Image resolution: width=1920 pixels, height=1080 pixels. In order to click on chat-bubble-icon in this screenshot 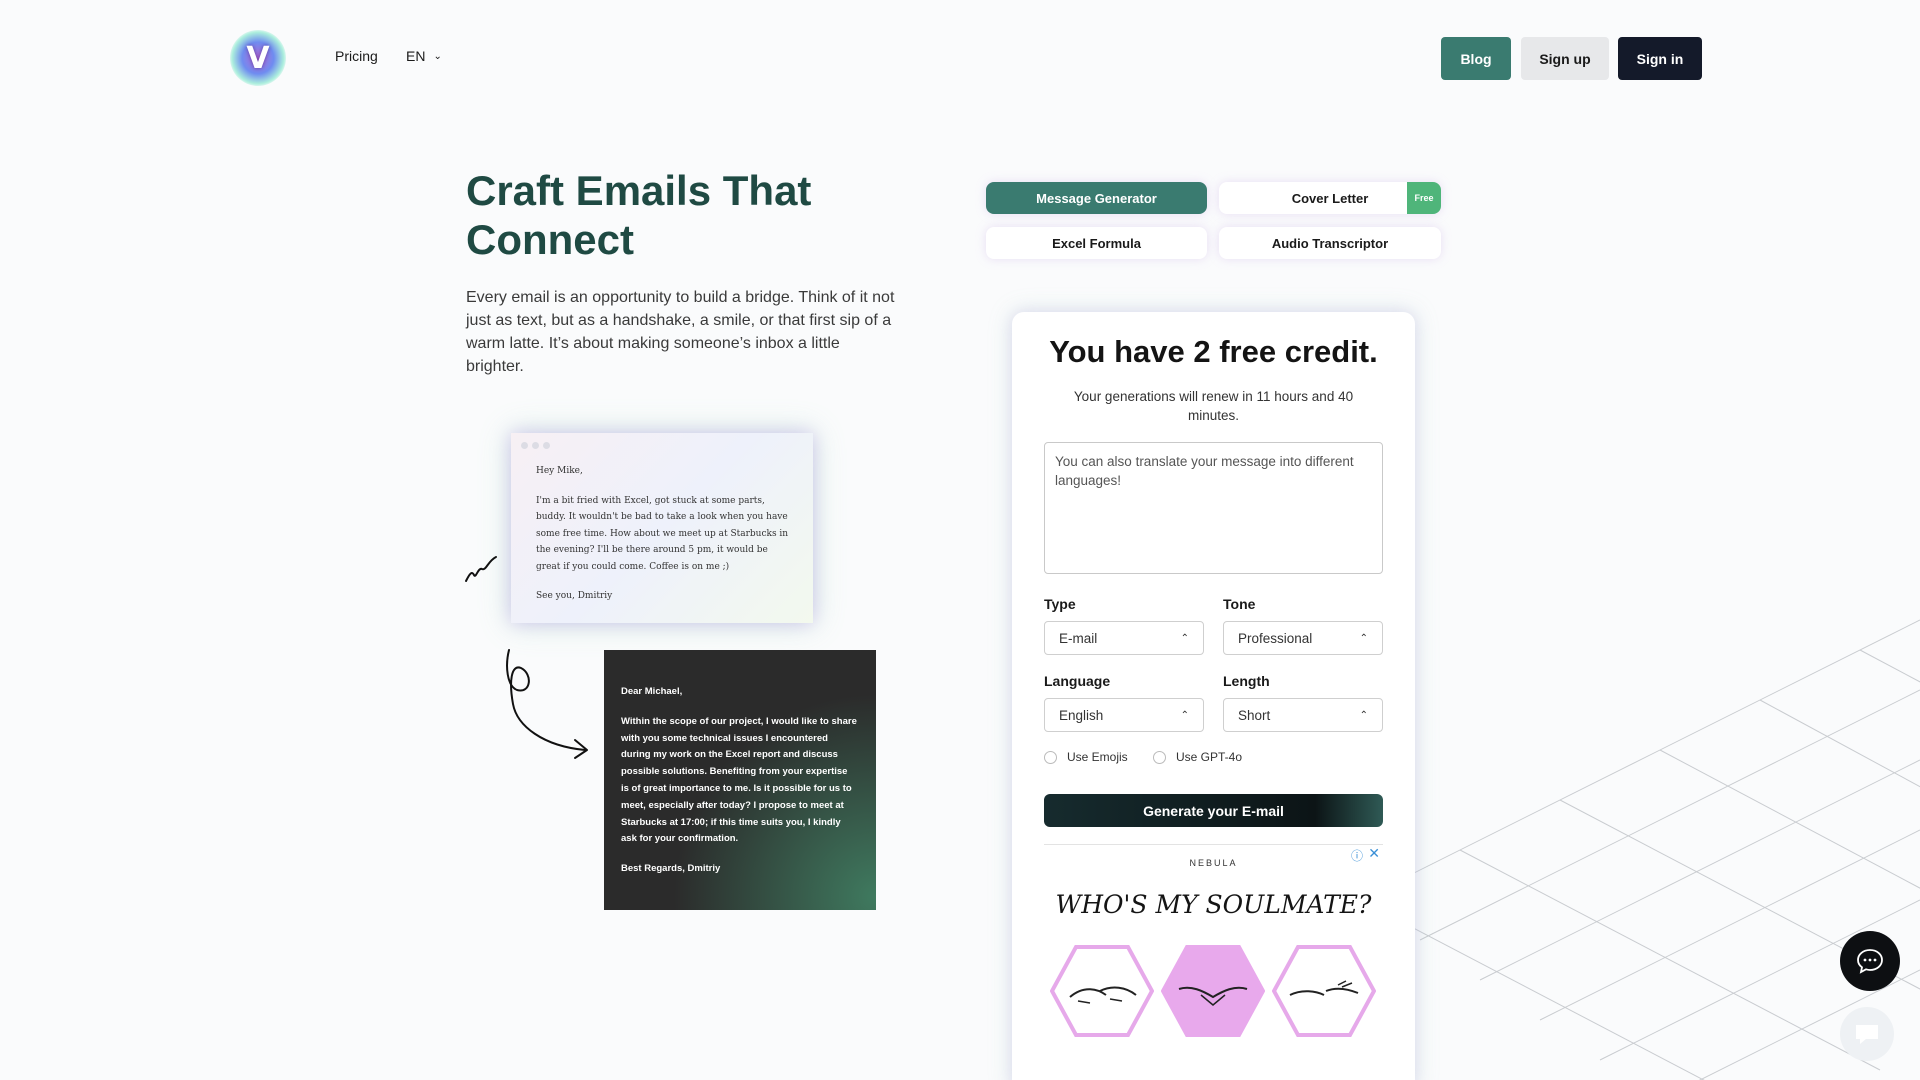, I will do `click(1870, 961)`.